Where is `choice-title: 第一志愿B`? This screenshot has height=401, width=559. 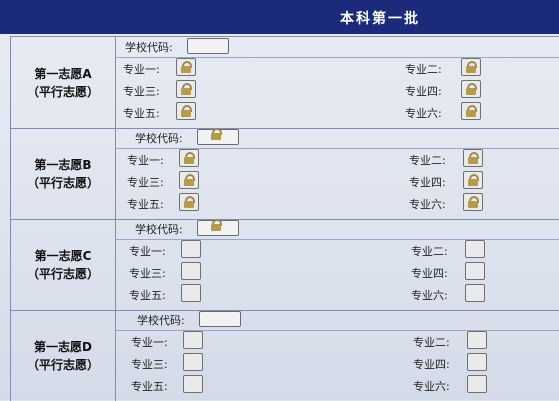 choice-title: 第一志愿B is located at coordinates (63, 164).